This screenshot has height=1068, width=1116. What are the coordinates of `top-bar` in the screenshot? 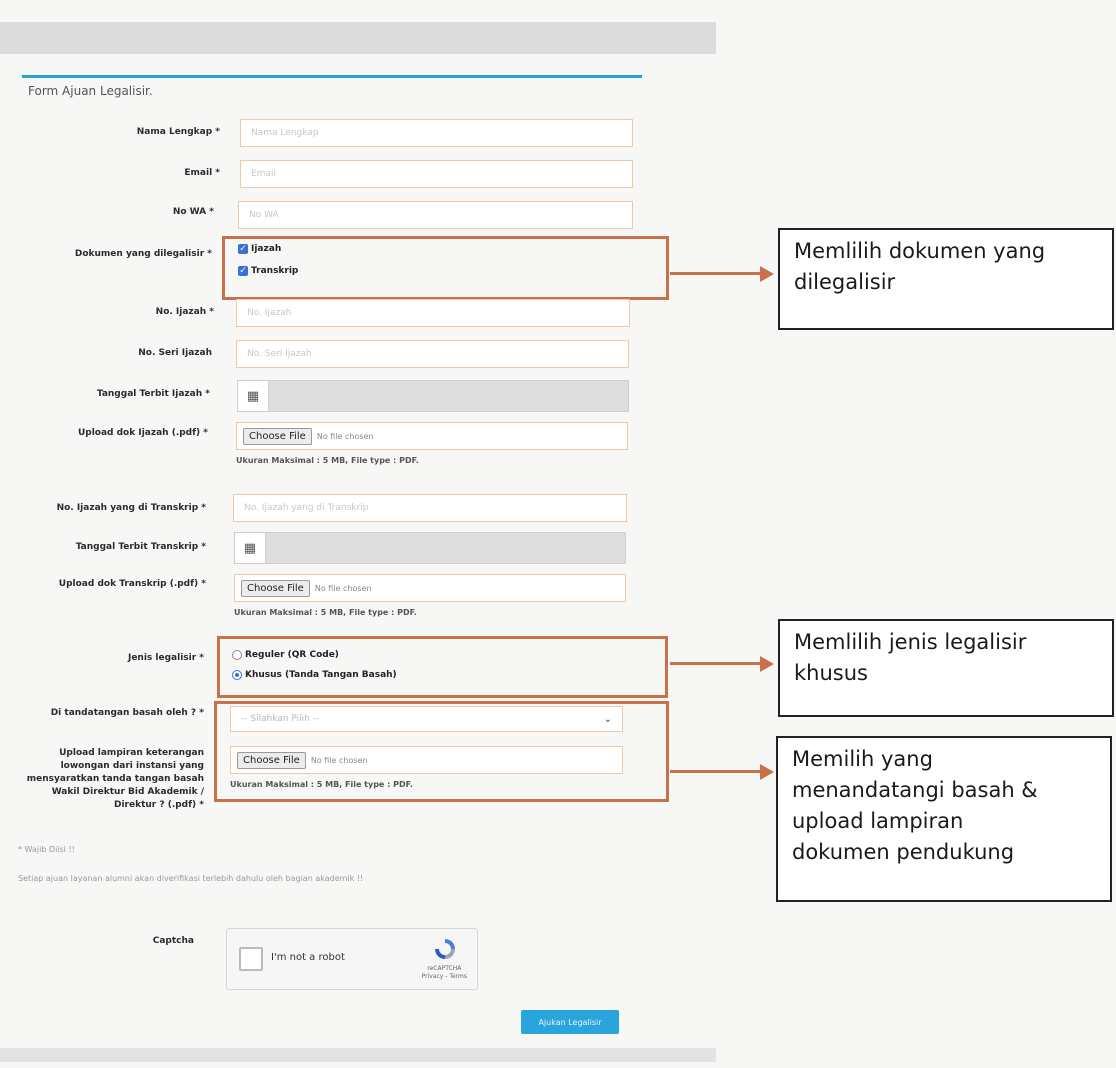 It's located at (358, 38).